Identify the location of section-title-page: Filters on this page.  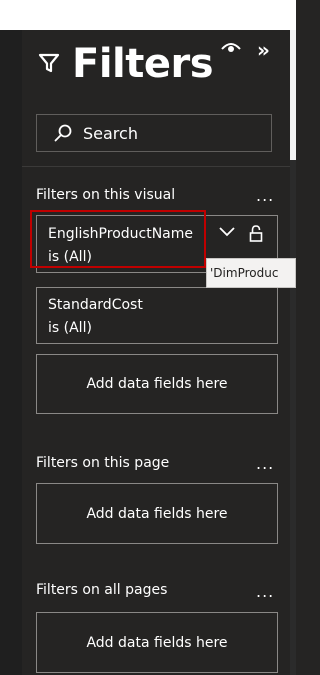
(103, 463).